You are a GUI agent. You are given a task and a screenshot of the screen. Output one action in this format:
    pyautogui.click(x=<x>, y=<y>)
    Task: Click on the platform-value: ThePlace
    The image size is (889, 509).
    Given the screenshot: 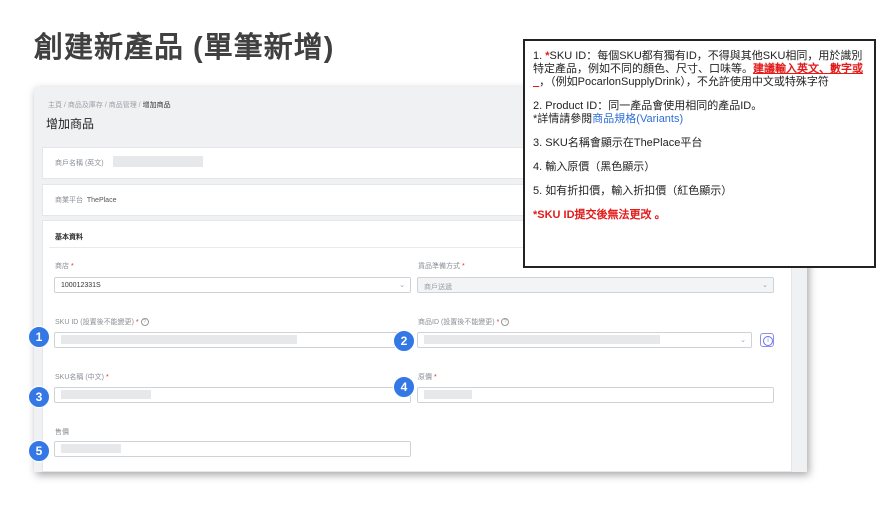 What is the action you would take?
    pyautogui.click(x=101, y=200)
    